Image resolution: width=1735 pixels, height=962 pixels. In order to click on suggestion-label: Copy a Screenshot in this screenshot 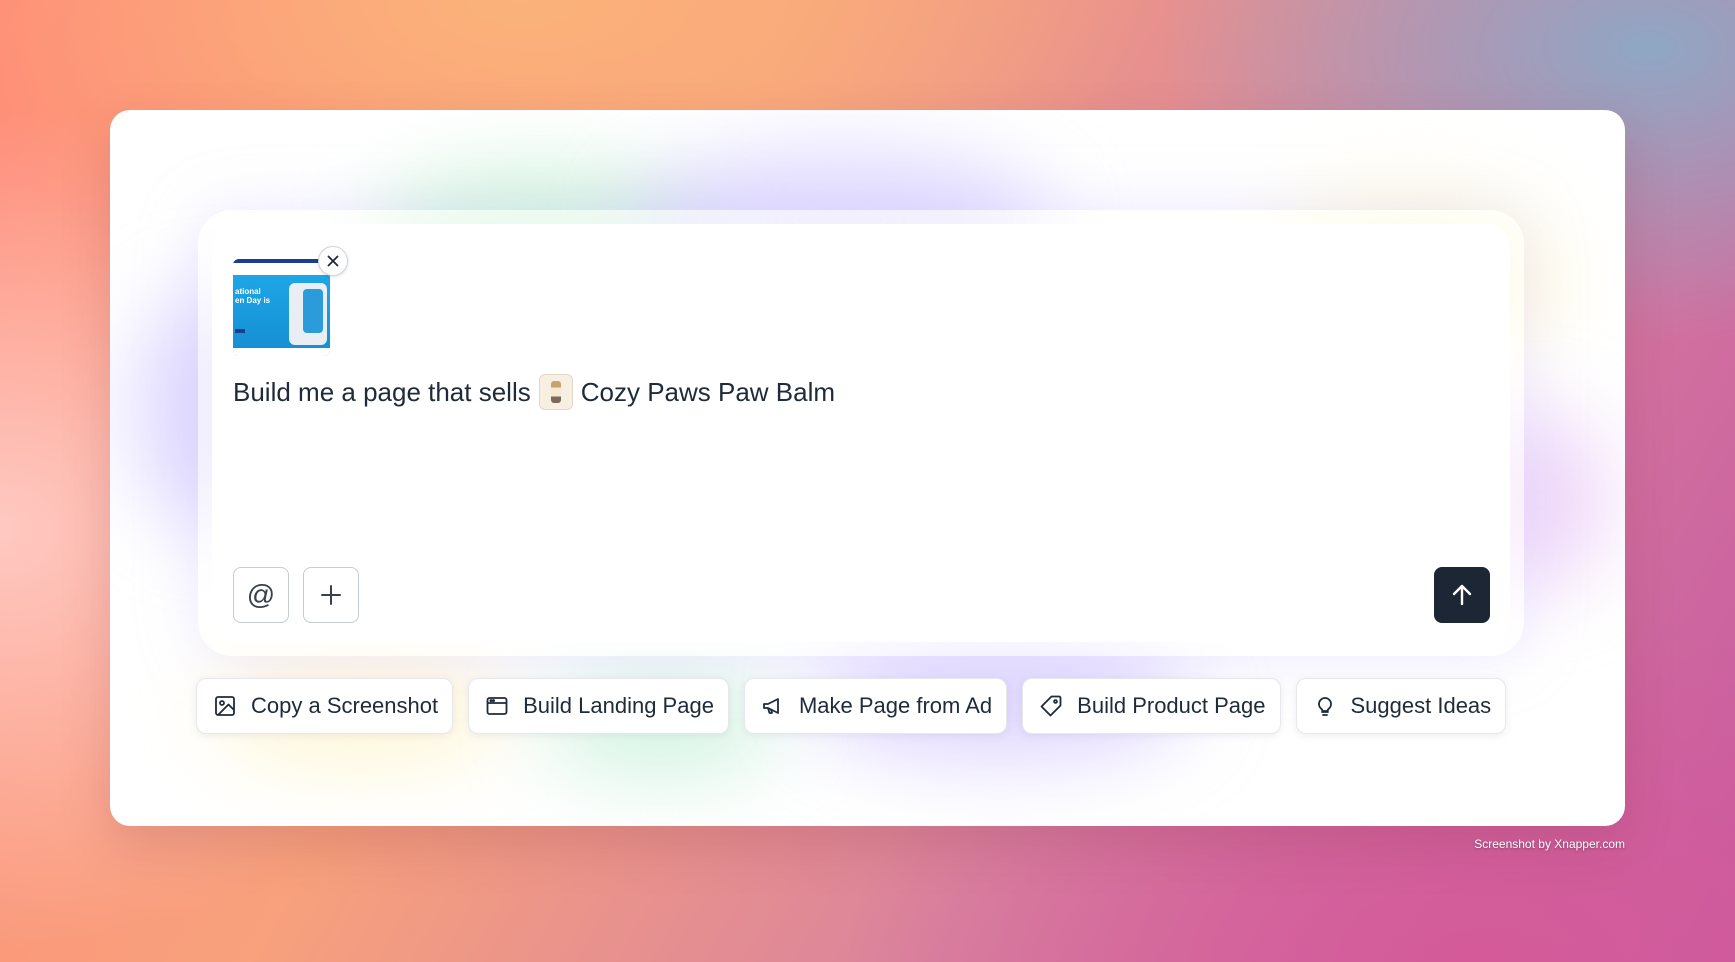, I will do `click(345, 705)`.